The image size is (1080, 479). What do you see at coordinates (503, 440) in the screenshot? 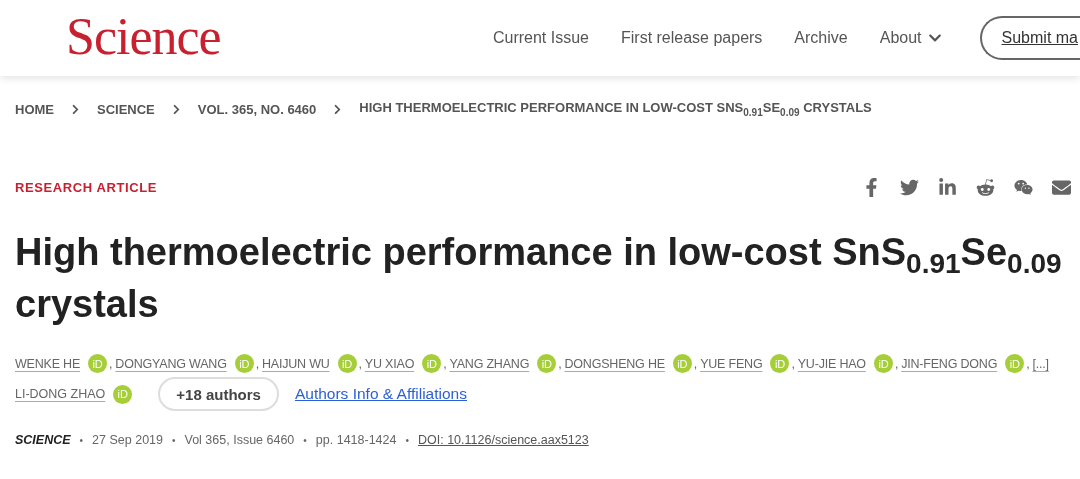
I see `doi-link: DOI: 10.1126/science.aax5123` at bounding box center [503, 440].